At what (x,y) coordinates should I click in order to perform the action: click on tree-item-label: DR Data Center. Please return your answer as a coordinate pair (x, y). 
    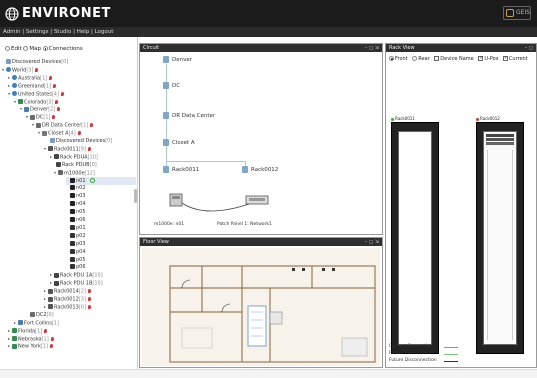
    Looking at the image, I should click on (62, 125).